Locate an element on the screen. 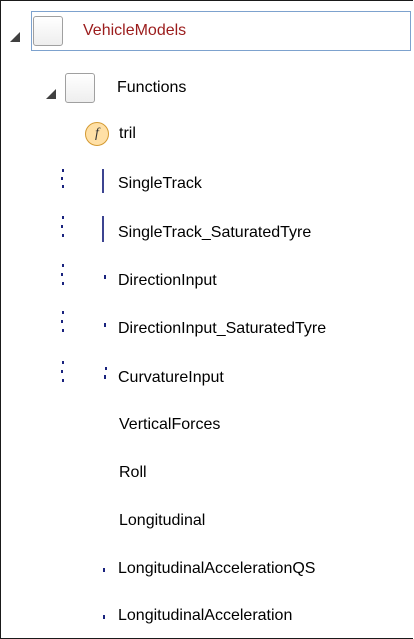 The image size is (414, 639). tree-item-directioninput: DirectionInput is located at coordinates (167, 281).